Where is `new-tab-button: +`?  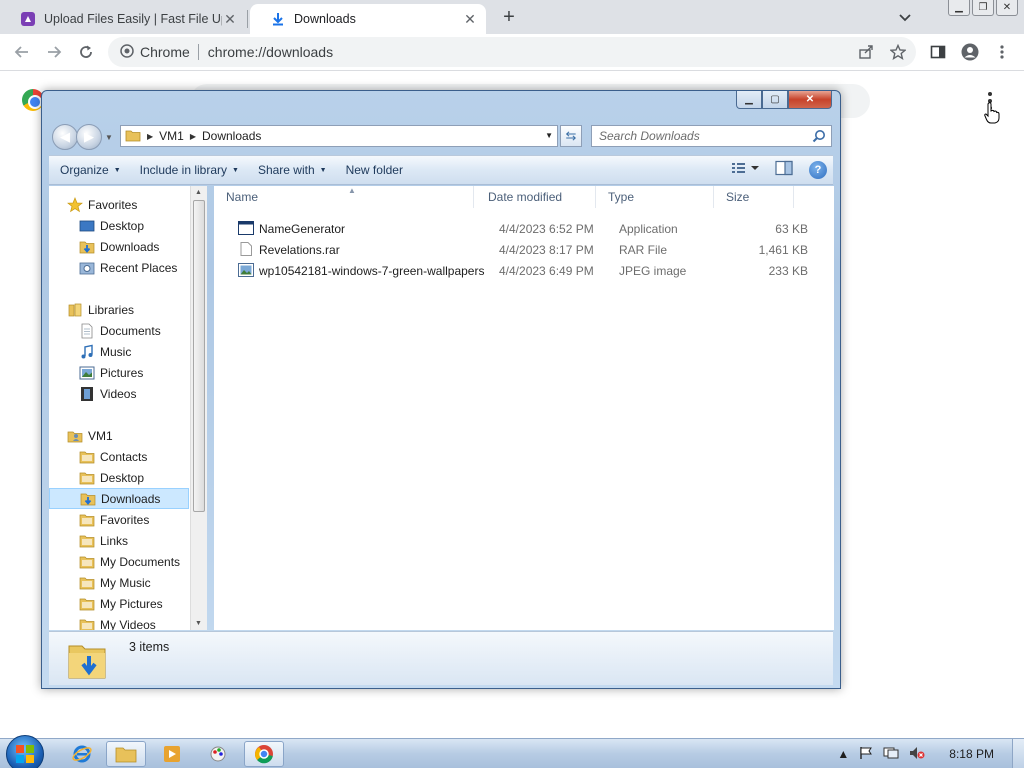
new-tab-button: + is located at coordinates (509, 17).